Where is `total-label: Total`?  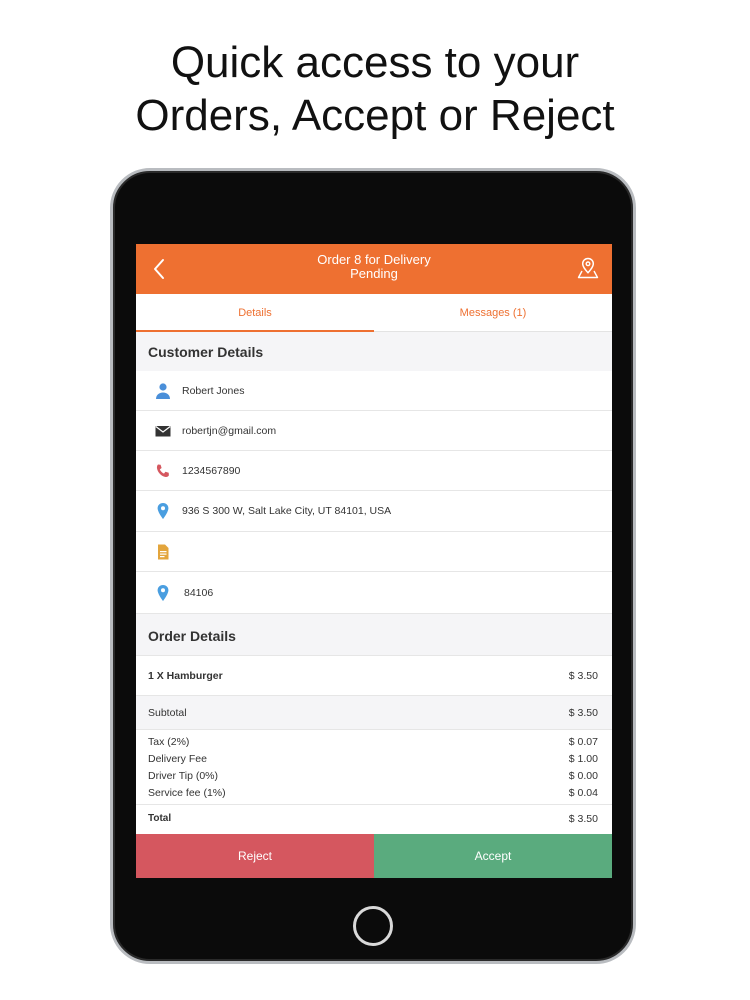
total-label: Total is located at coordinates (160, 818).